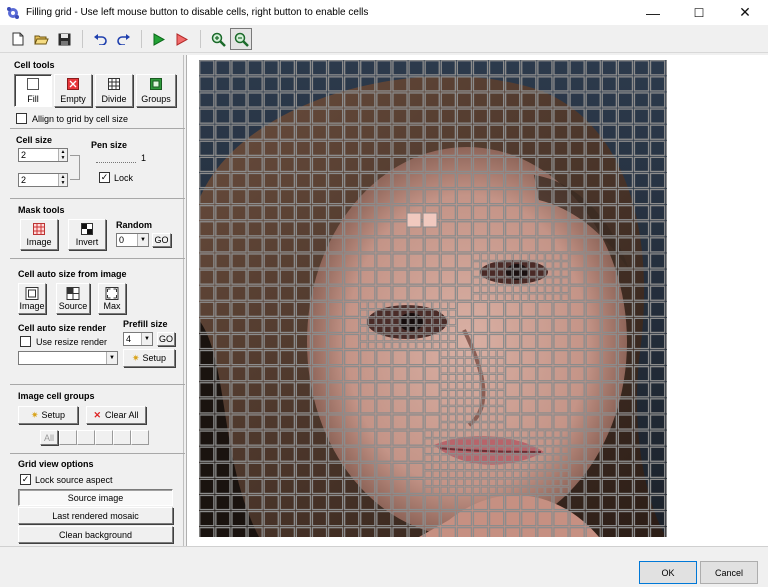 This screenshot has height=587, width=768. What do you see at coordinates (74, 480) in the screenshot?
I see `lock-aspect-label: Lock source aspect` at bounding box center [74, 480].